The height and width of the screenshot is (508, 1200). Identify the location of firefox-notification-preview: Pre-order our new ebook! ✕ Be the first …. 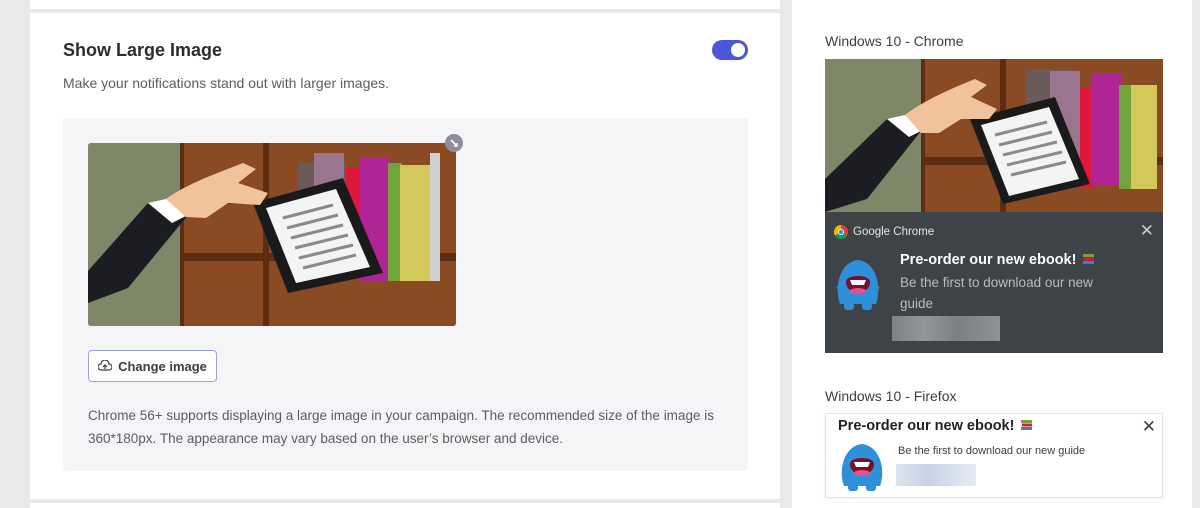
(994, 455).